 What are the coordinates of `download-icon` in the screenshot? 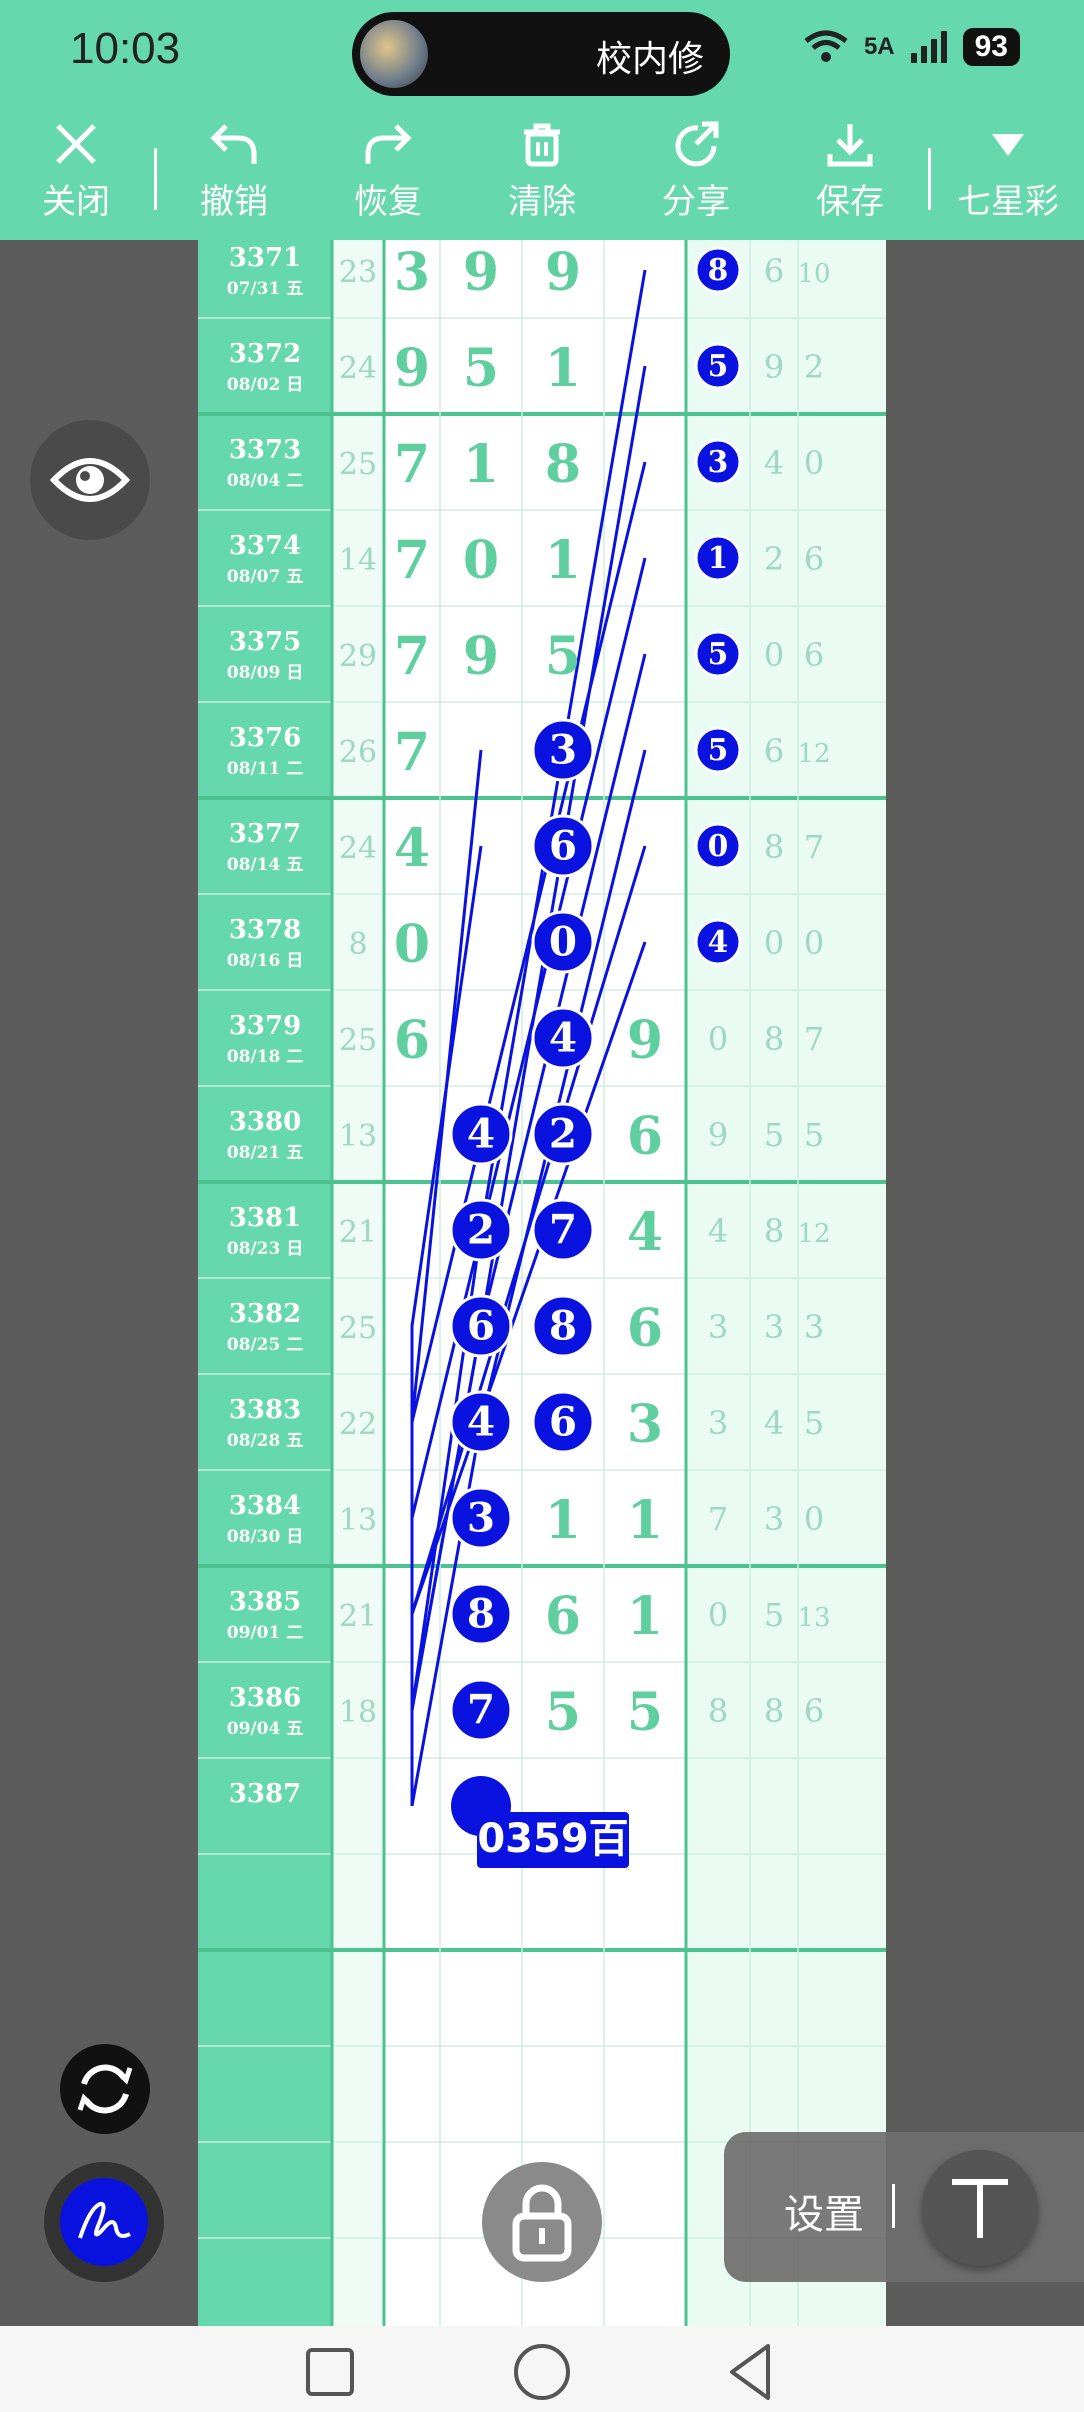 It's located at (850, 145).